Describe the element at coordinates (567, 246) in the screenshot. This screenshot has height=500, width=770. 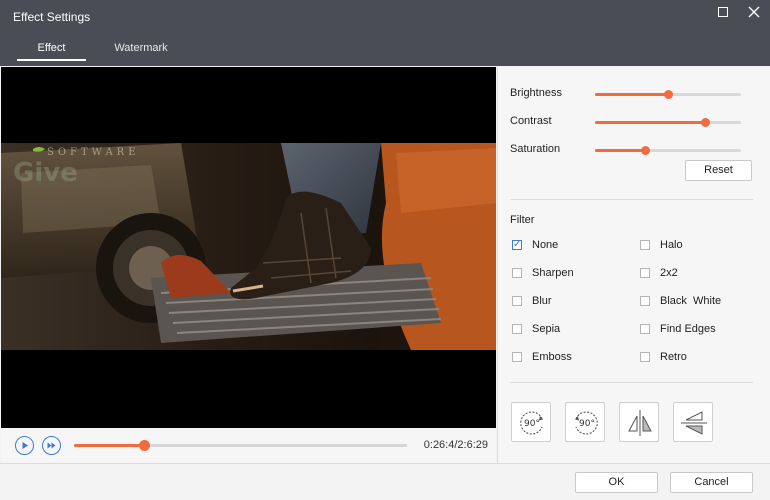
I see `filter-none: ✓ None` at that location.